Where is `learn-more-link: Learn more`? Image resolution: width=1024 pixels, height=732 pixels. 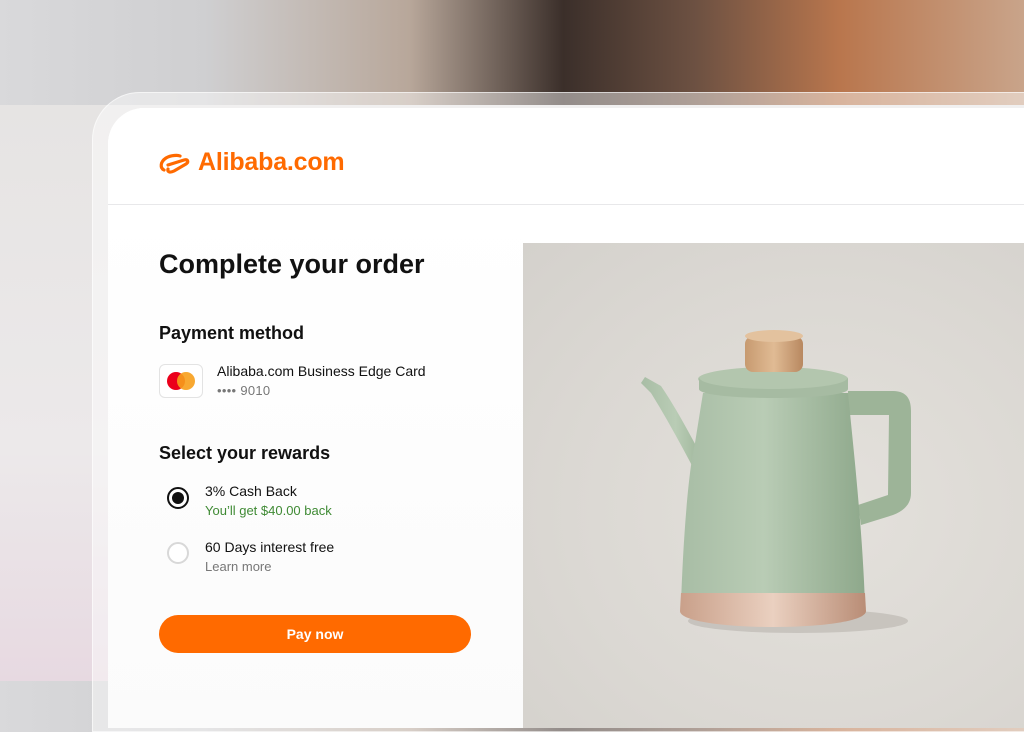
learn-more-link: Learn more is located at coordinates (238, 566).